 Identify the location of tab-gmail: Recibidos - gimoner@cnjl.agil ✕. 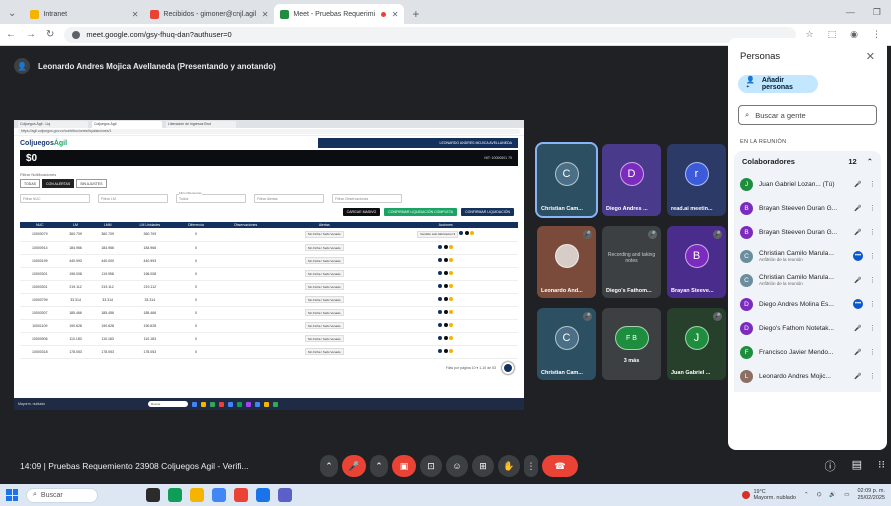
(209, 14).